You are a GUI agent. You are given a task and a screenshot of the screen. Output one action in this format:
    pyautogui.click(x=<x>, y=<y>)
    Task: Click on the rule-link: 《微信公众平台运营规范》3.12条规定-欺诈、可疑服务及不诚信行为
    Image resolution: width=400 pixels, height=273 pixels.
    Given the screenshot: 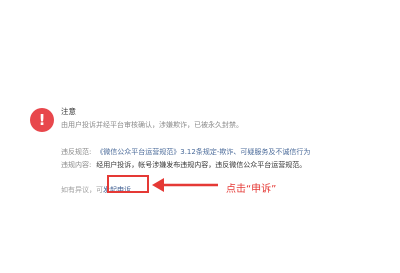 What is the action you would take?
    pyautogui.click(x=203, y=152)
    